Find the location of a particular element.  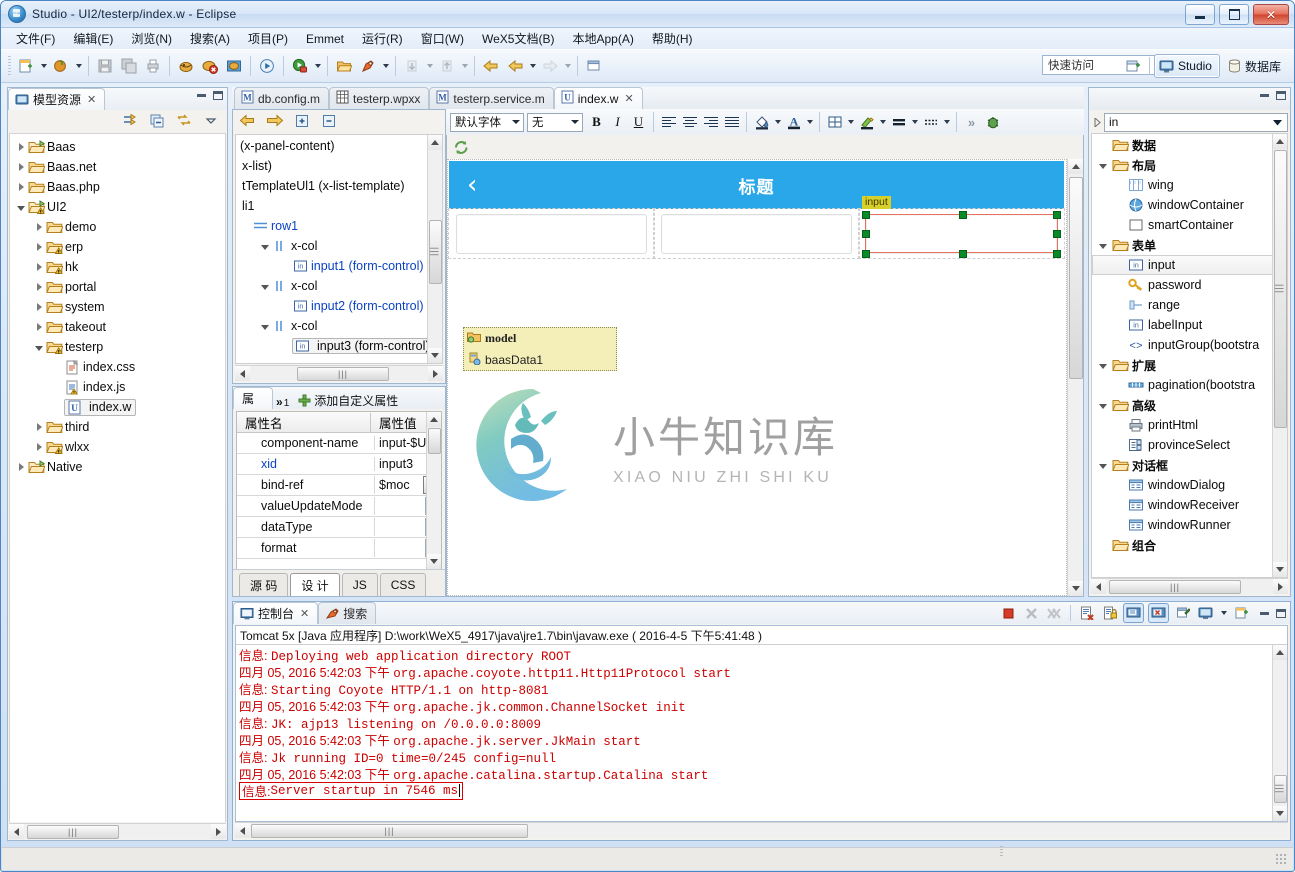

close-icon: ✕ is located at coordinates (91, 99).